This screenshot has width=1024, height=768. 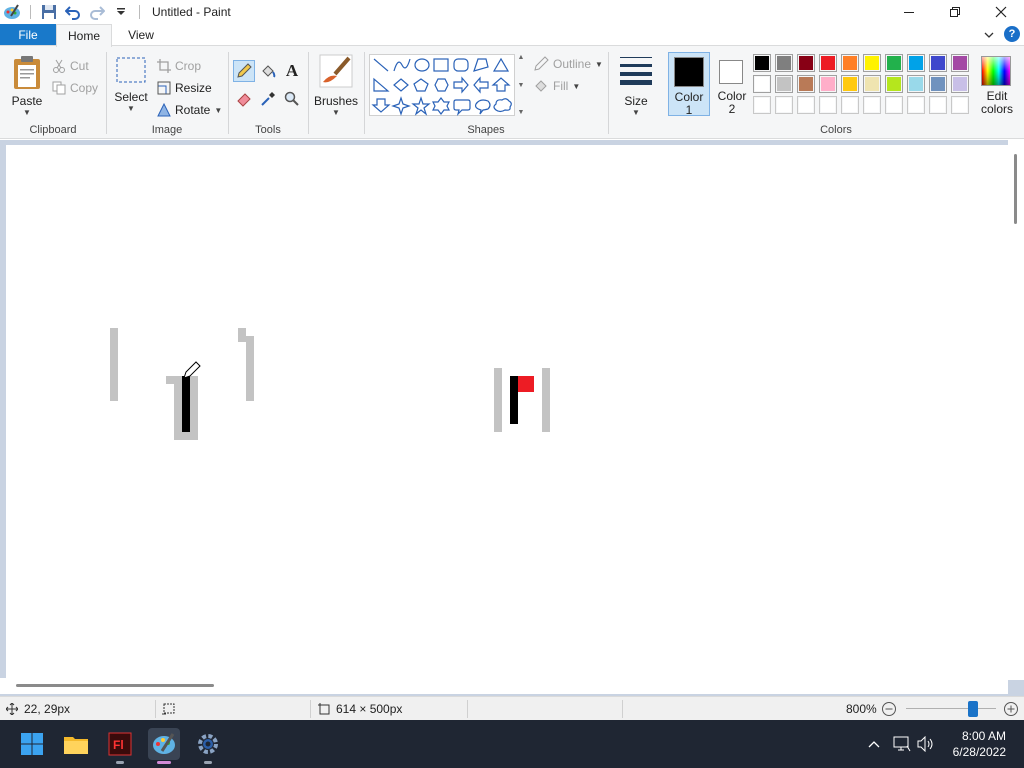 I want to click on fill-tool, so click(x=268, y=71).